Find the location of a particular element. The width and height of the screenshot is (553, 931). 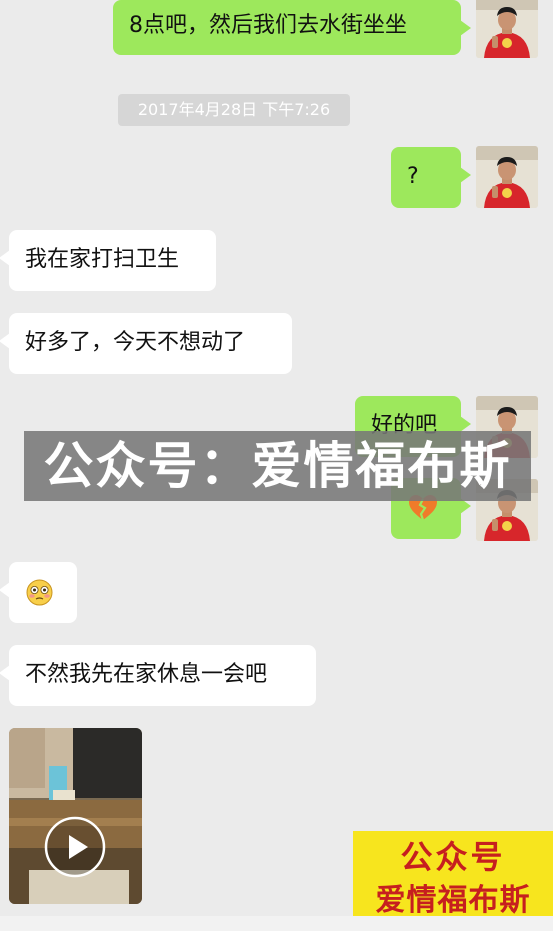

message-text: 不然我先在家休息一会吧 is located at coordinates (146, 674).